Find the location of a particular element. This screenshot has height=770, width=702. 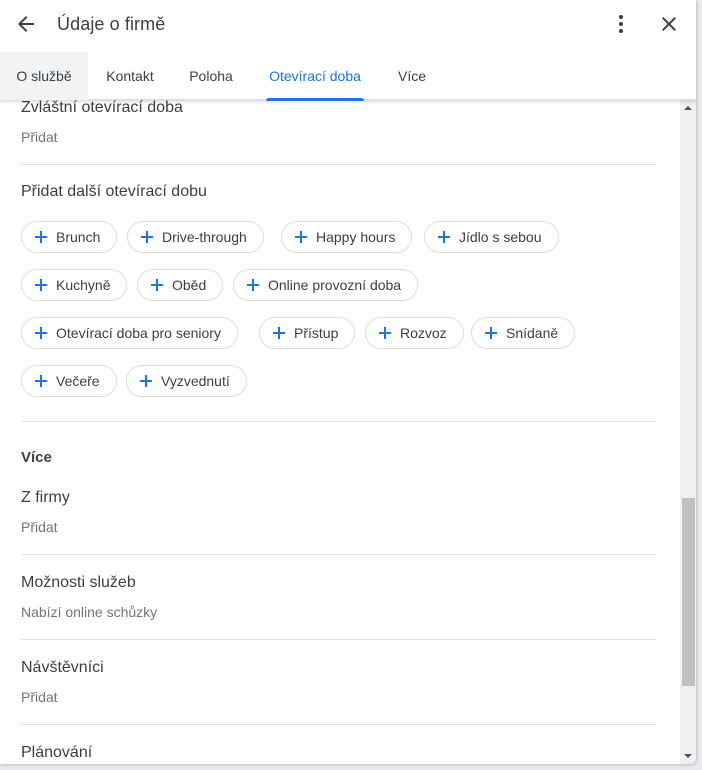

chip-jidlo-s-sebou: Jídlo s sebou is located at coordinates (491, 237).